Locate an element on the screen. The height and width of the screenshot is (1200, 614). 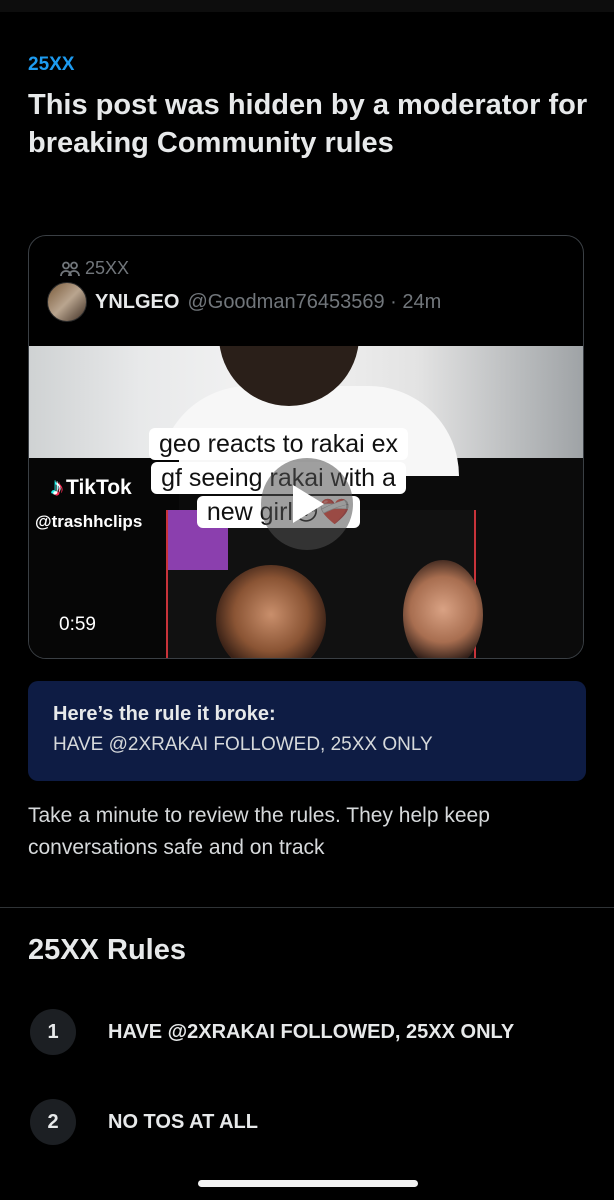
video-duration: 0:59 is located at coordinates (77, 624).